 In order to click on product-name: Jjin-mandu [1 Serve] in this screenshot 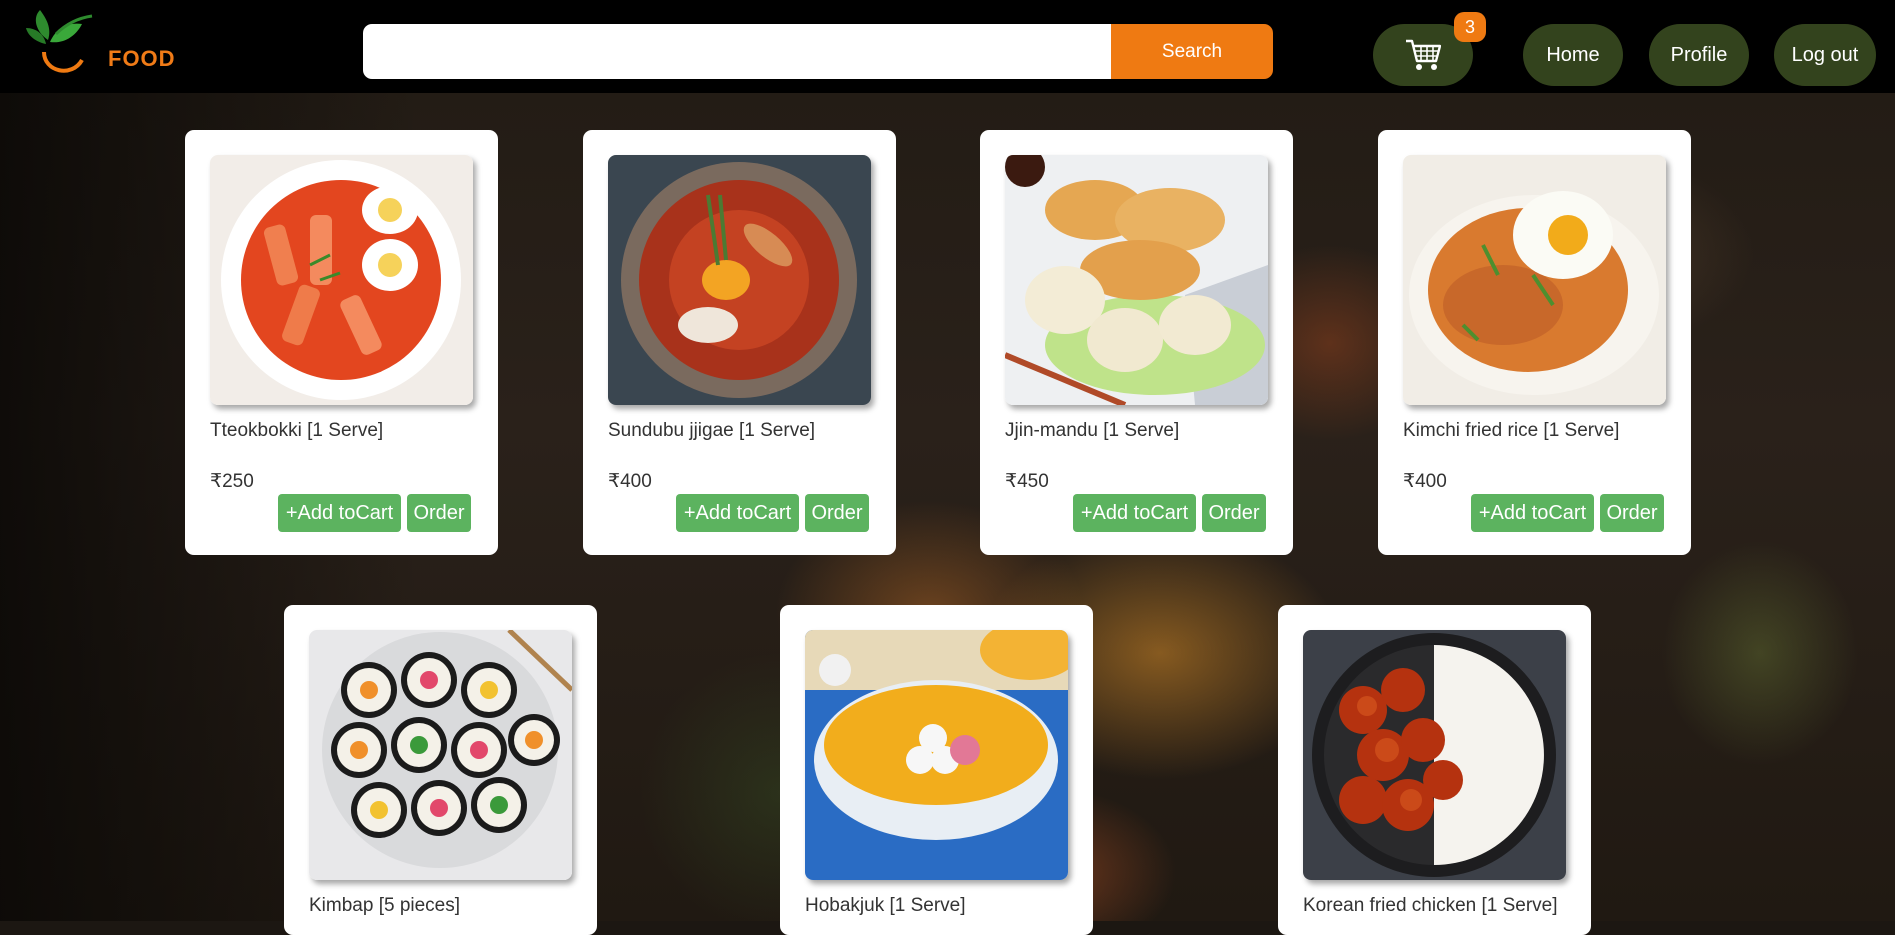, I will do `click(1092, 430)`.